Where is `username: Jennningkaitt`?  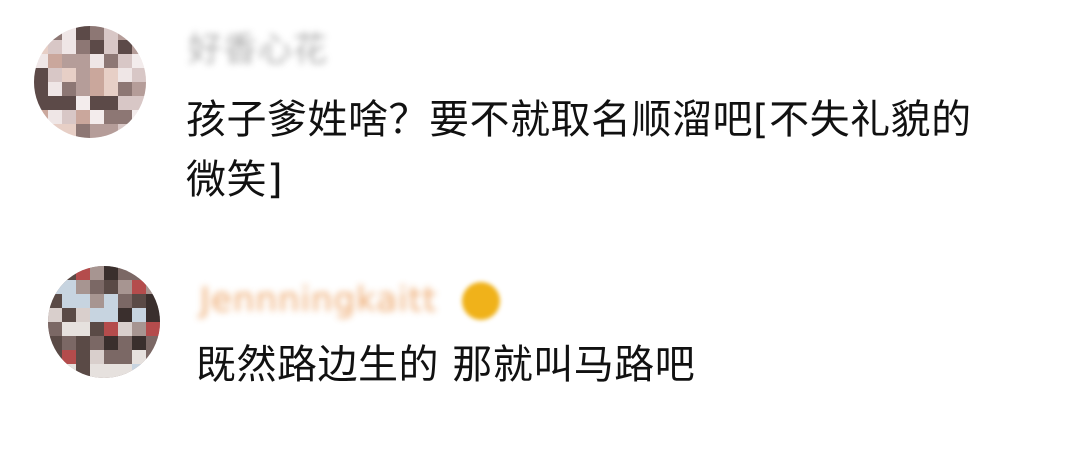 username: Jennningkaitt is located at coordinates (318, 300).